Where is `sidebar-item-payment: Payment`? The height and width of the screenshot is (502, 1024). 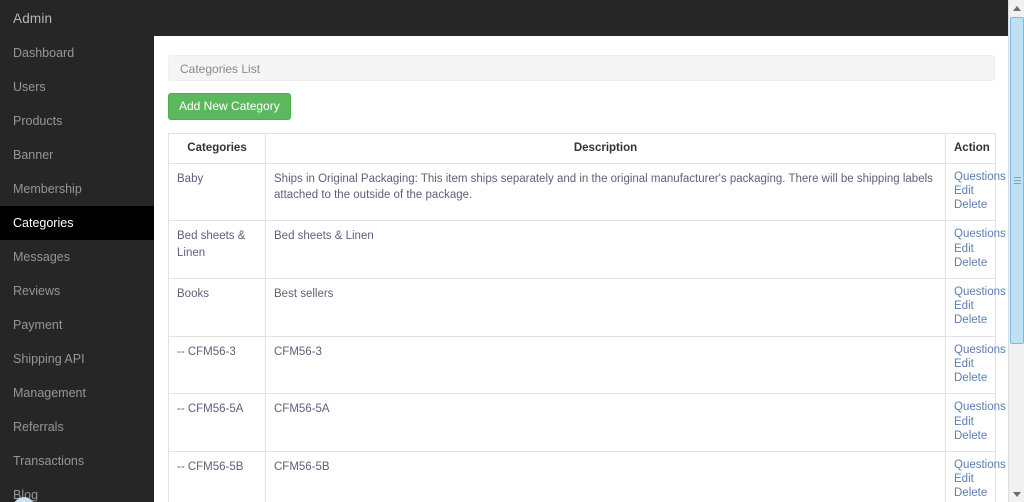
sidebar-item-payment: Payment is located at coordinates (77, 325).